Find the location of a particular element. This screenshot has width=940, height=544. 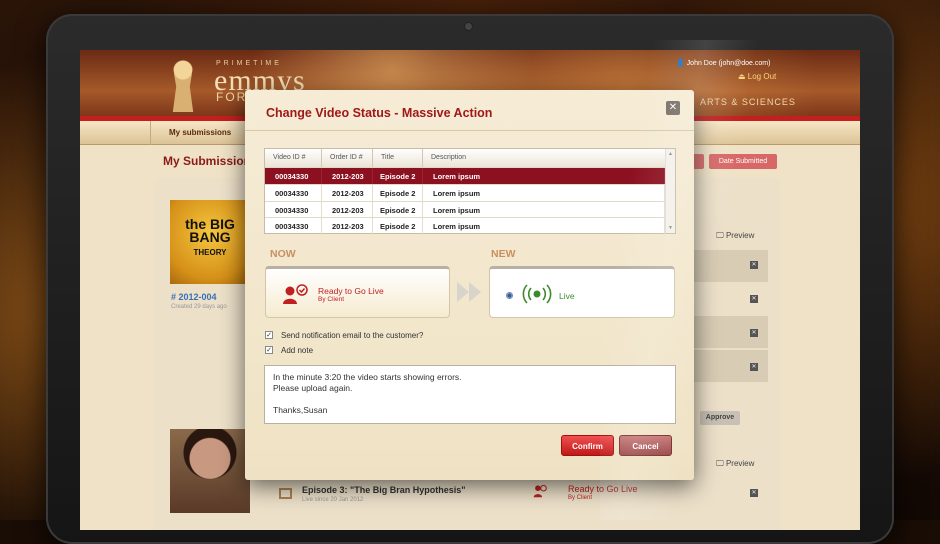

new-status-title: Live is located at coordinates (567, 296).